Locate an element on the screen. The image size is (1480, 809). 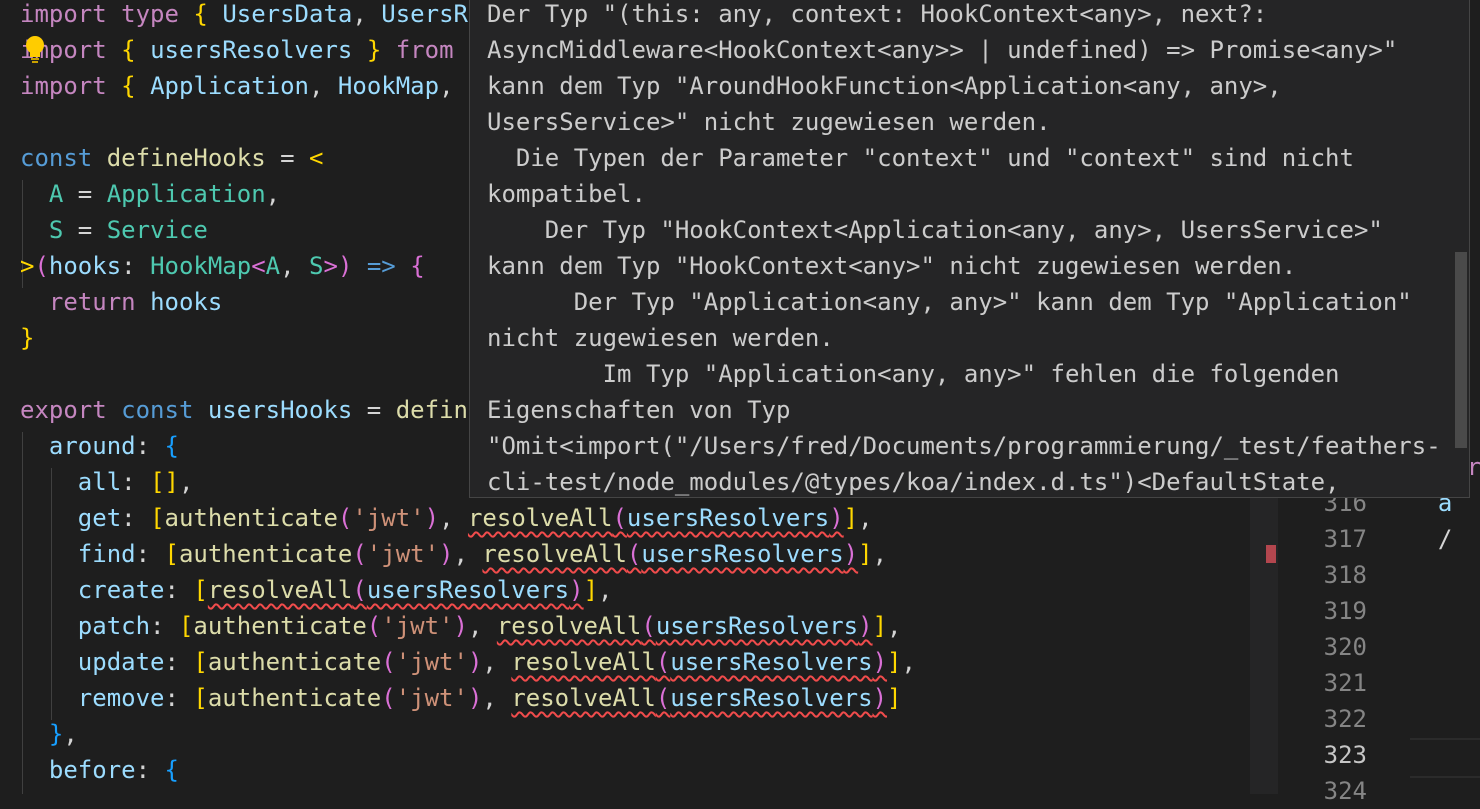
code-line: const defineHooks = < is located at coordinates (171, 158).